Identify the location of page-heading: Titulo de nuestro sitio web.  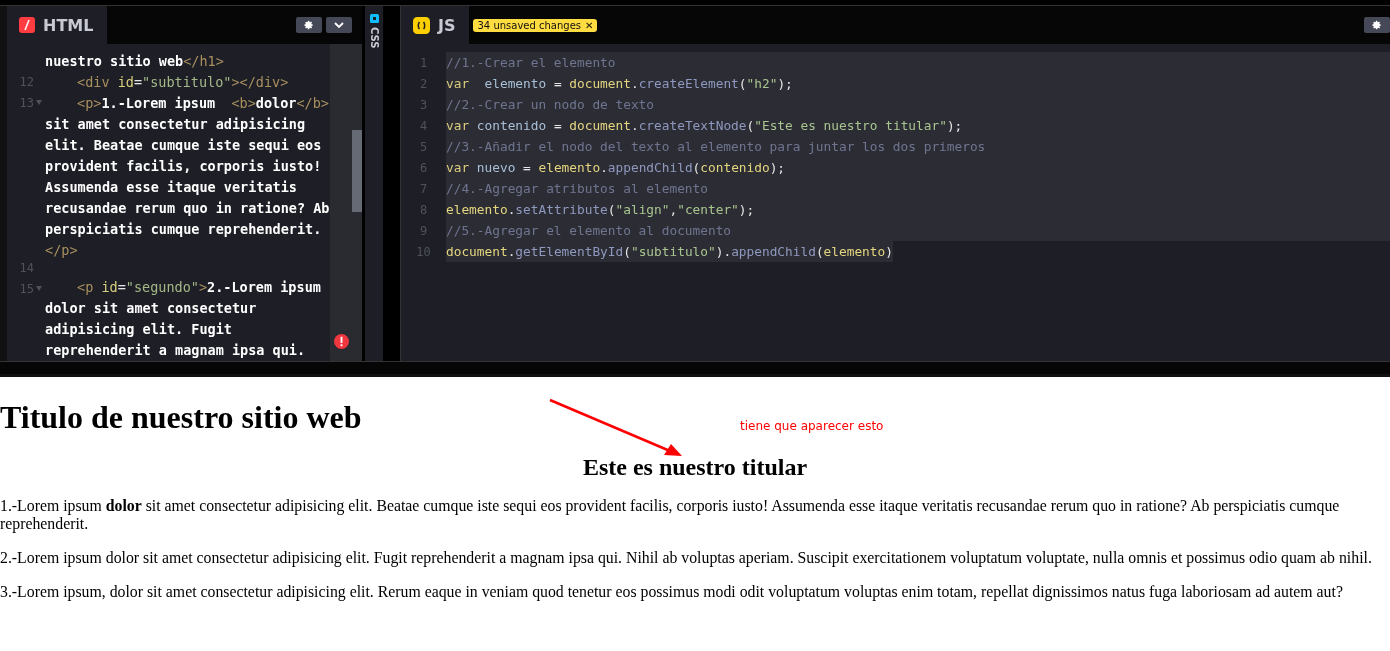
(181, 417).